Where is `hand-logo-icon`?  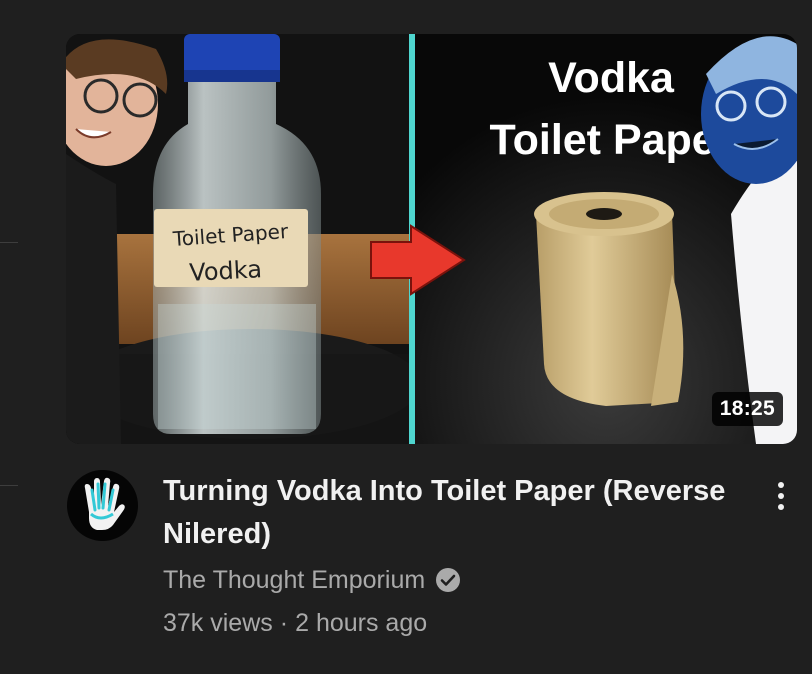 hand-logo-icon is located at coordinates (104, 503).